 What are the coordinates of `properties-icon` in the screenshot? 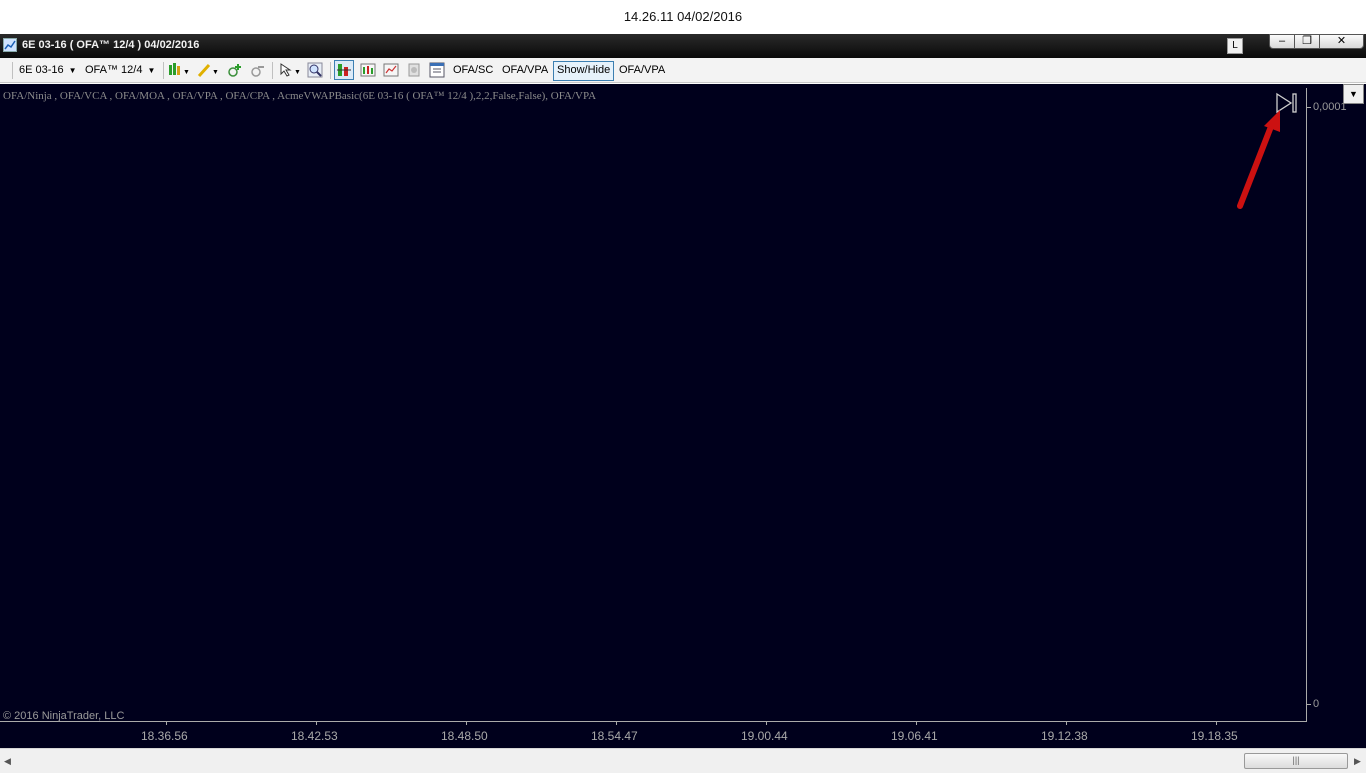 It's located at (437, 70).